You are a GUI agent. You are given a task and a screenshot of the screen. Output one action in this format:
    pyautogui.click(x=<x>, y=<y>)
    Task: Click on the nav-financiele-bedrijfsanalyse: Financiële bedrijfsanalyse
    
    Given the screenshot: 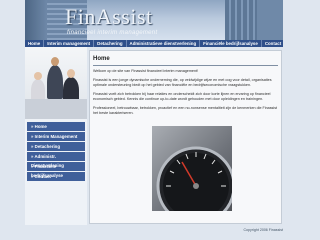 What is the action you would take?
    pyautogui.click(x=231, y=43)
    